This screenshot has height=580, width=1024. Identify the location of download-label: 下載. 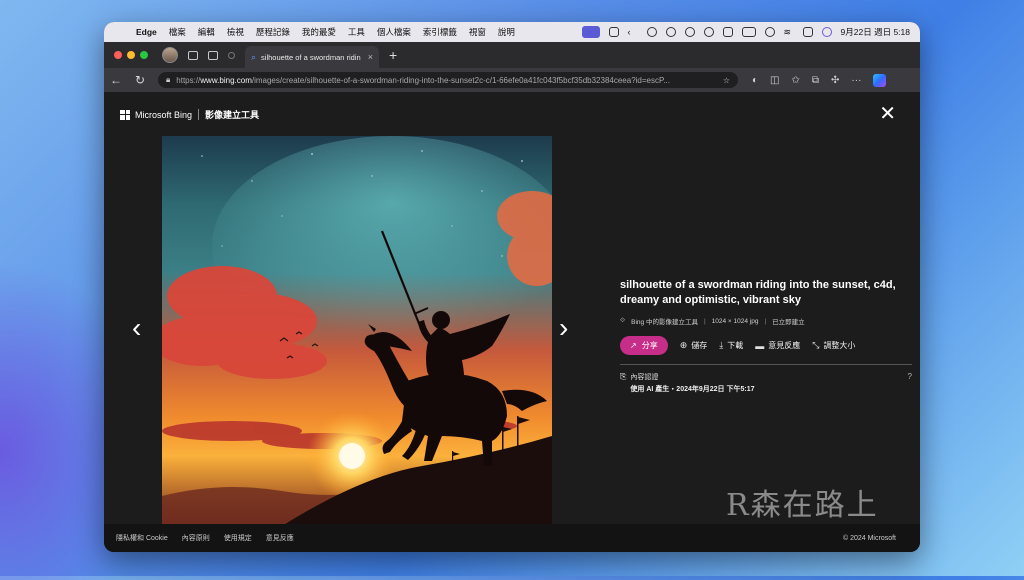
(735, 345).